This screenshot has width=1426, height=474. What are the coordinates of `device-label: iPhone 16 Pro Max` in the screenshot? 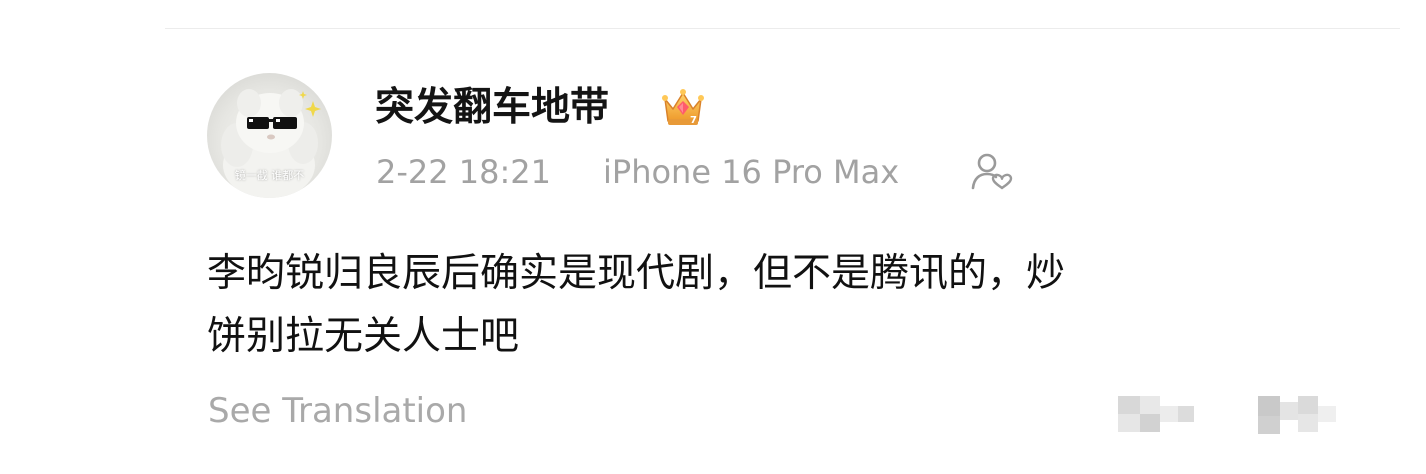 It's located at (751, 172).